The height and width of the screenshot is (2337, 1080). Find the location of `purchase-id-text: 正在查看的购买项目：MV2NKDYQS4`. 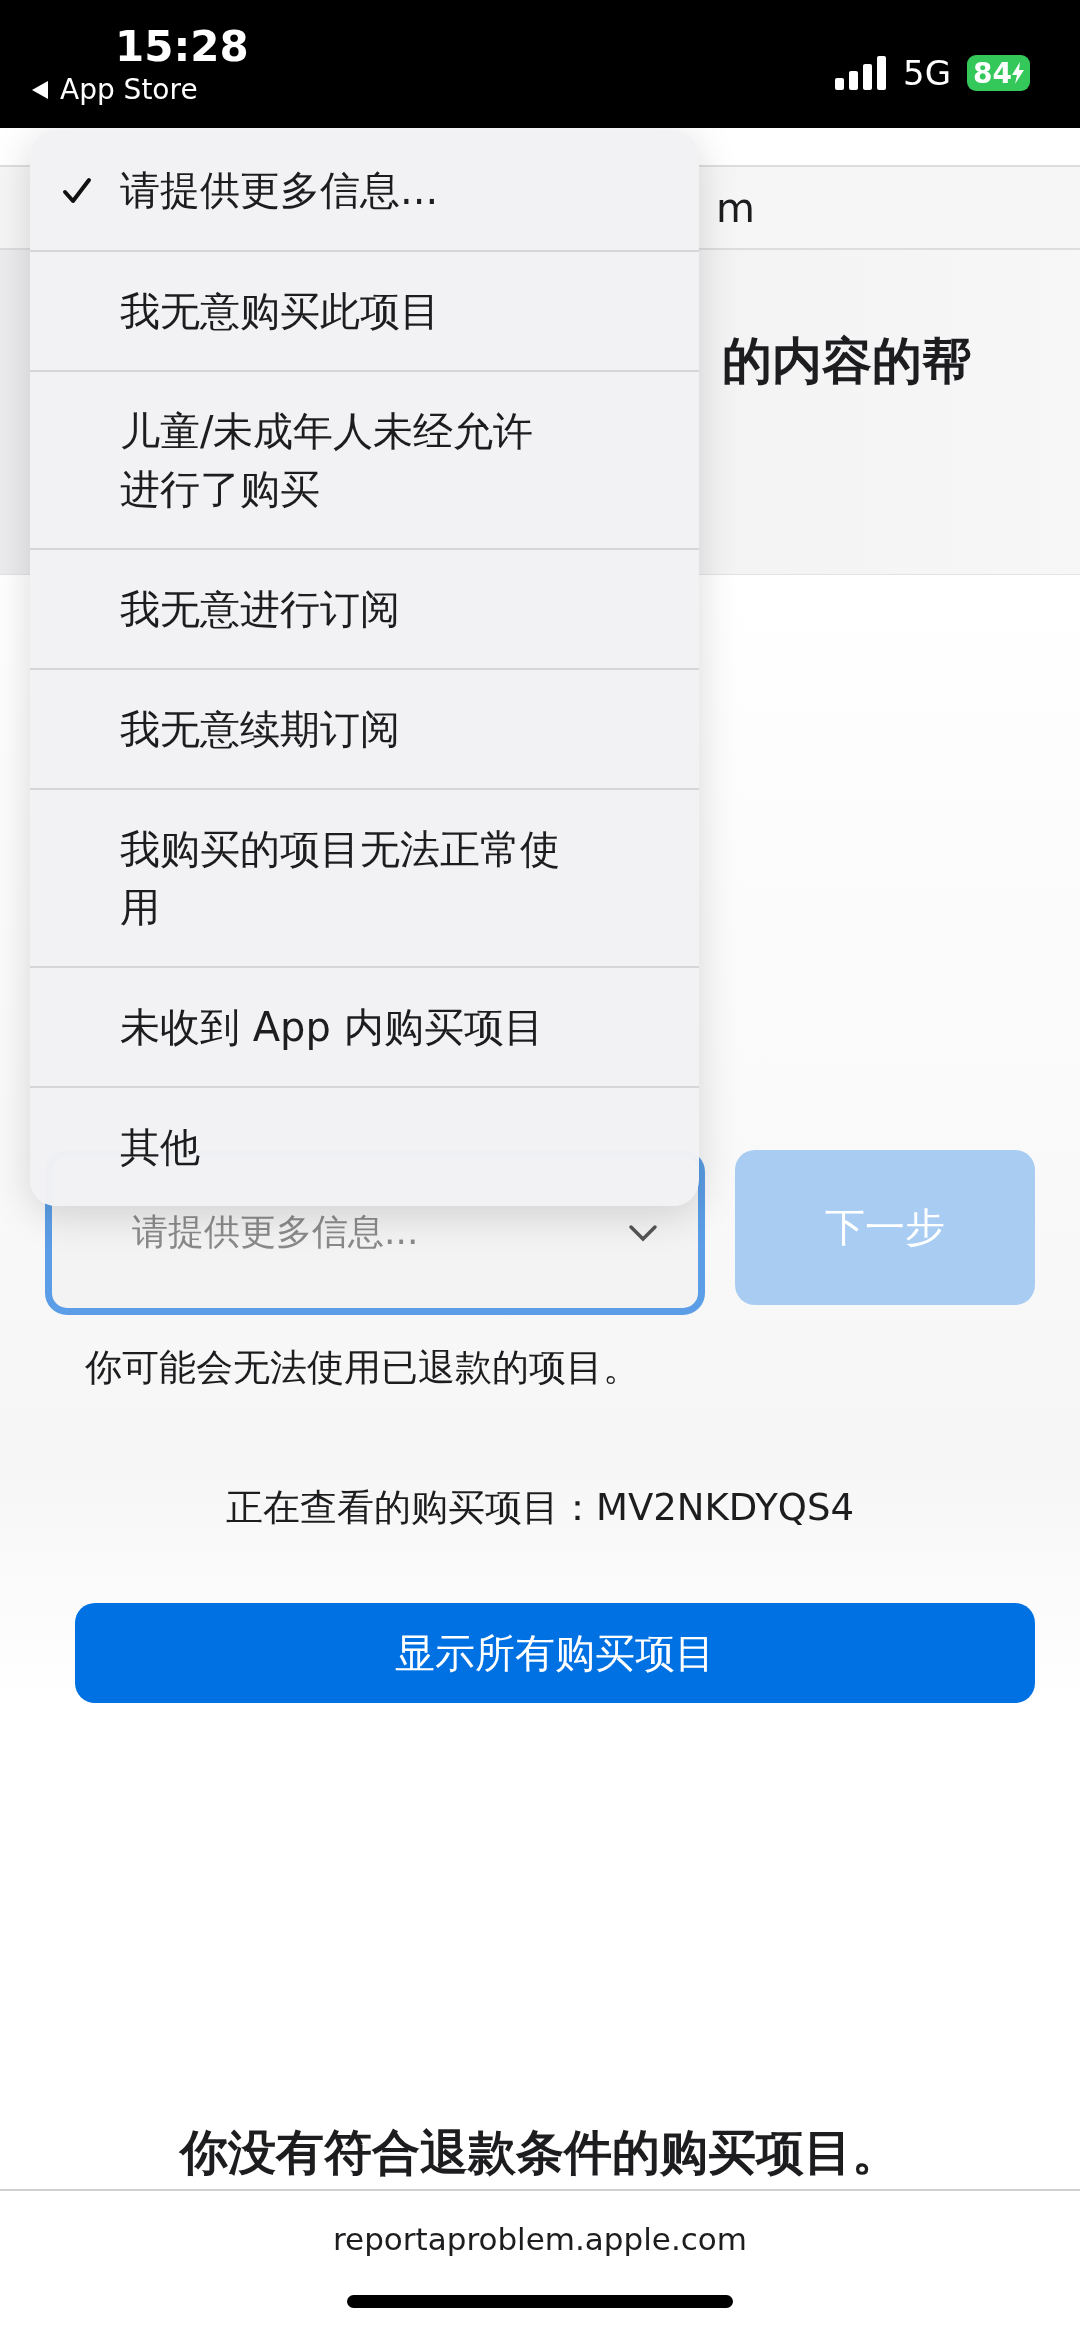

purchase-id-text: 正在查看的购买项目：MV2NKDYQS4 is located at coordinates (540, 1508).